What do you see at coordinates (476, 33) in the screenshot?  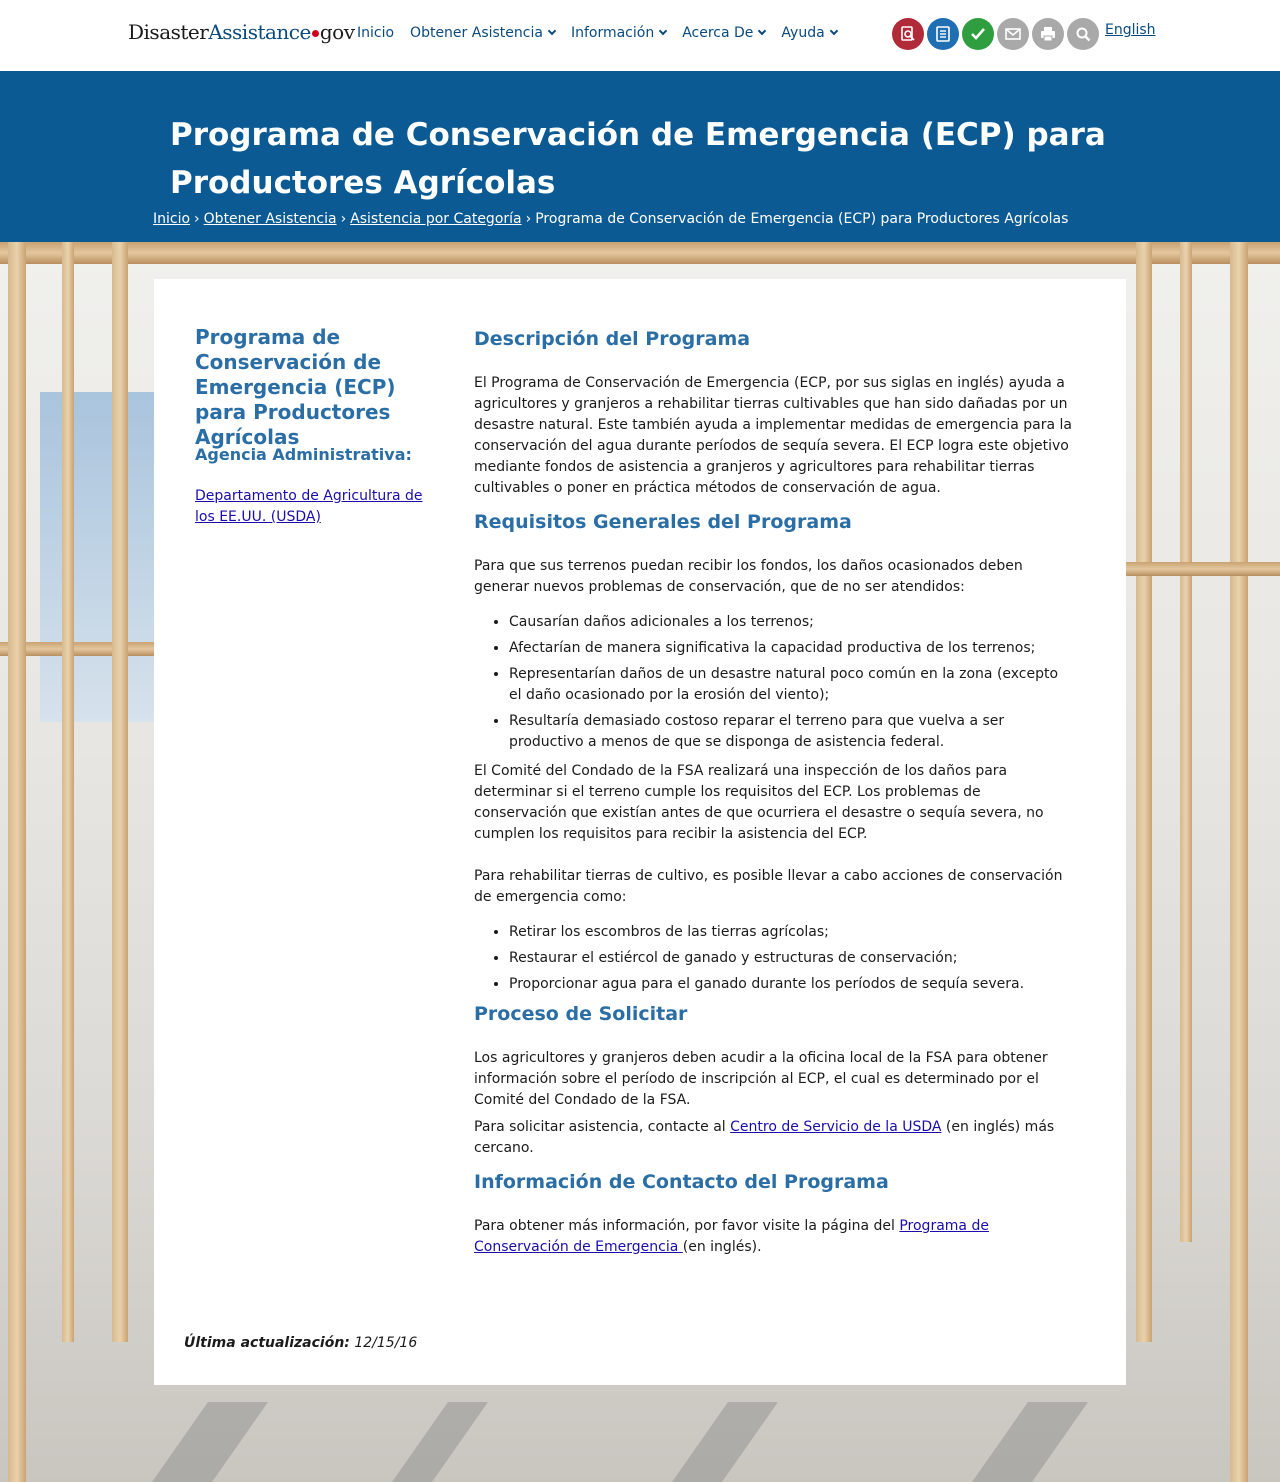 I see `nav-label: Obtener Asistencia` at bounding box center [476, 33].